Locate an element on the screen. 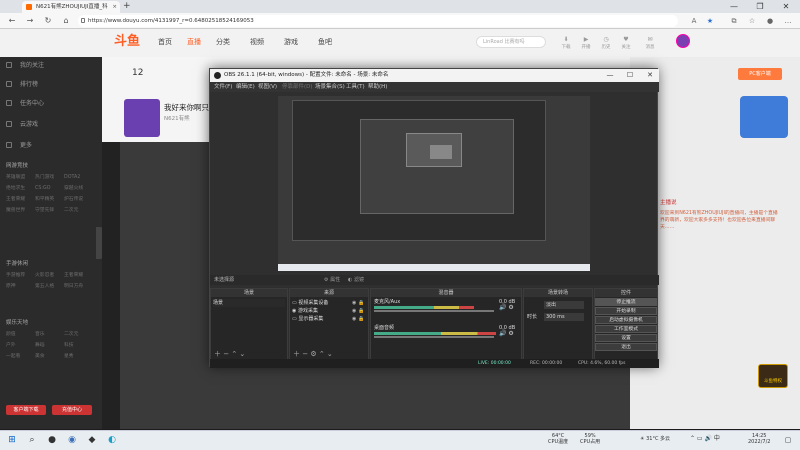 This screenshot has height=450, width=800. float-badge: 斗鱼特权 is located at coordinates (773, 376).